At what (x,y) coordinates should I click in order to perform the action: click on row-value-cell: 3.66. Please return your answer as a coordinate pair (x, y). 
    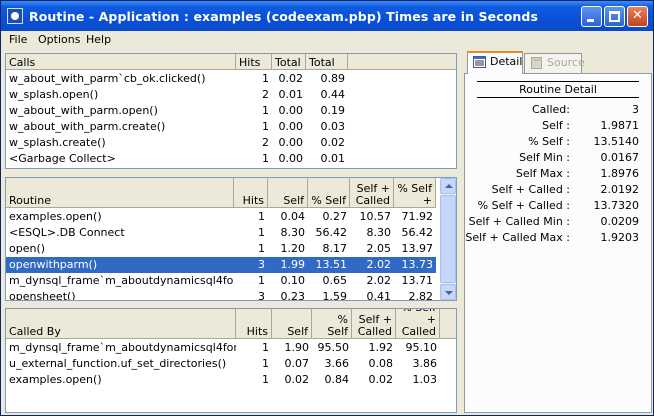
    Looking at the image, I should click on (337, 363).